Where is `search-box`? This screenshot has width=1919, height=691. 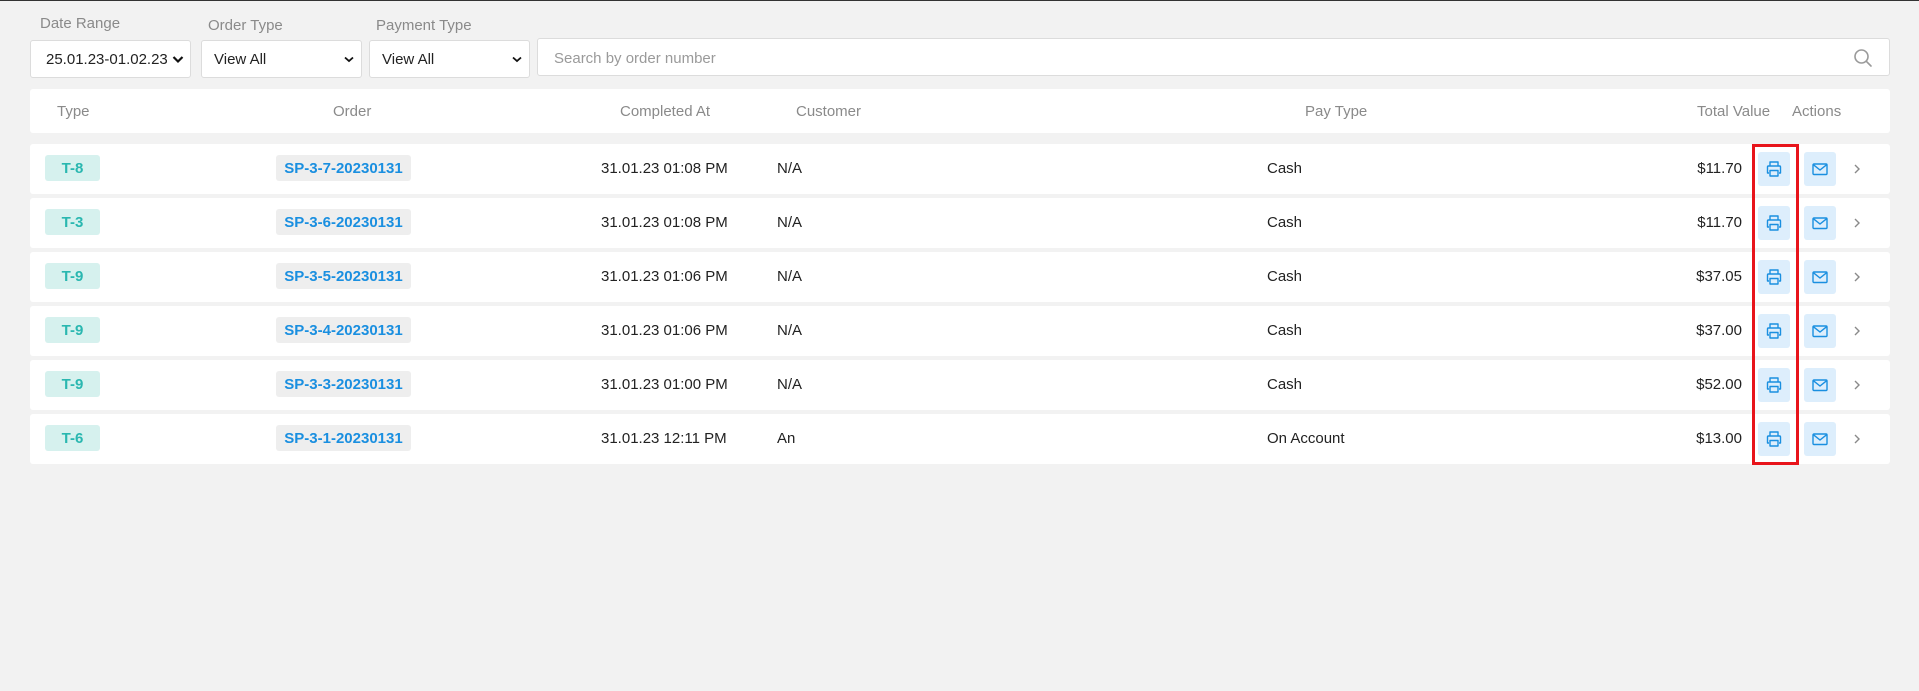
search-box is located at coordinates (1213, 57).